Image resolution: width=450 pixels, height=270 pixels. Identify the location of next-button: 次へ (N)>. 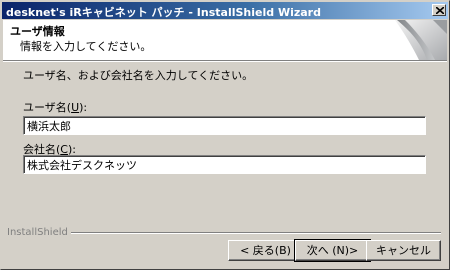
(332, 250).